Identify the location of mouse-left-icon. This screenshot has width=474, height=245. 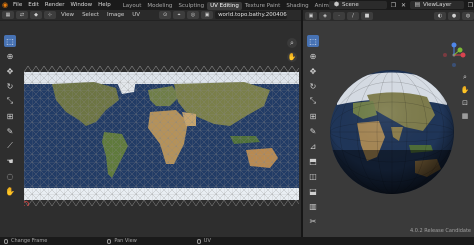
(6, 241).